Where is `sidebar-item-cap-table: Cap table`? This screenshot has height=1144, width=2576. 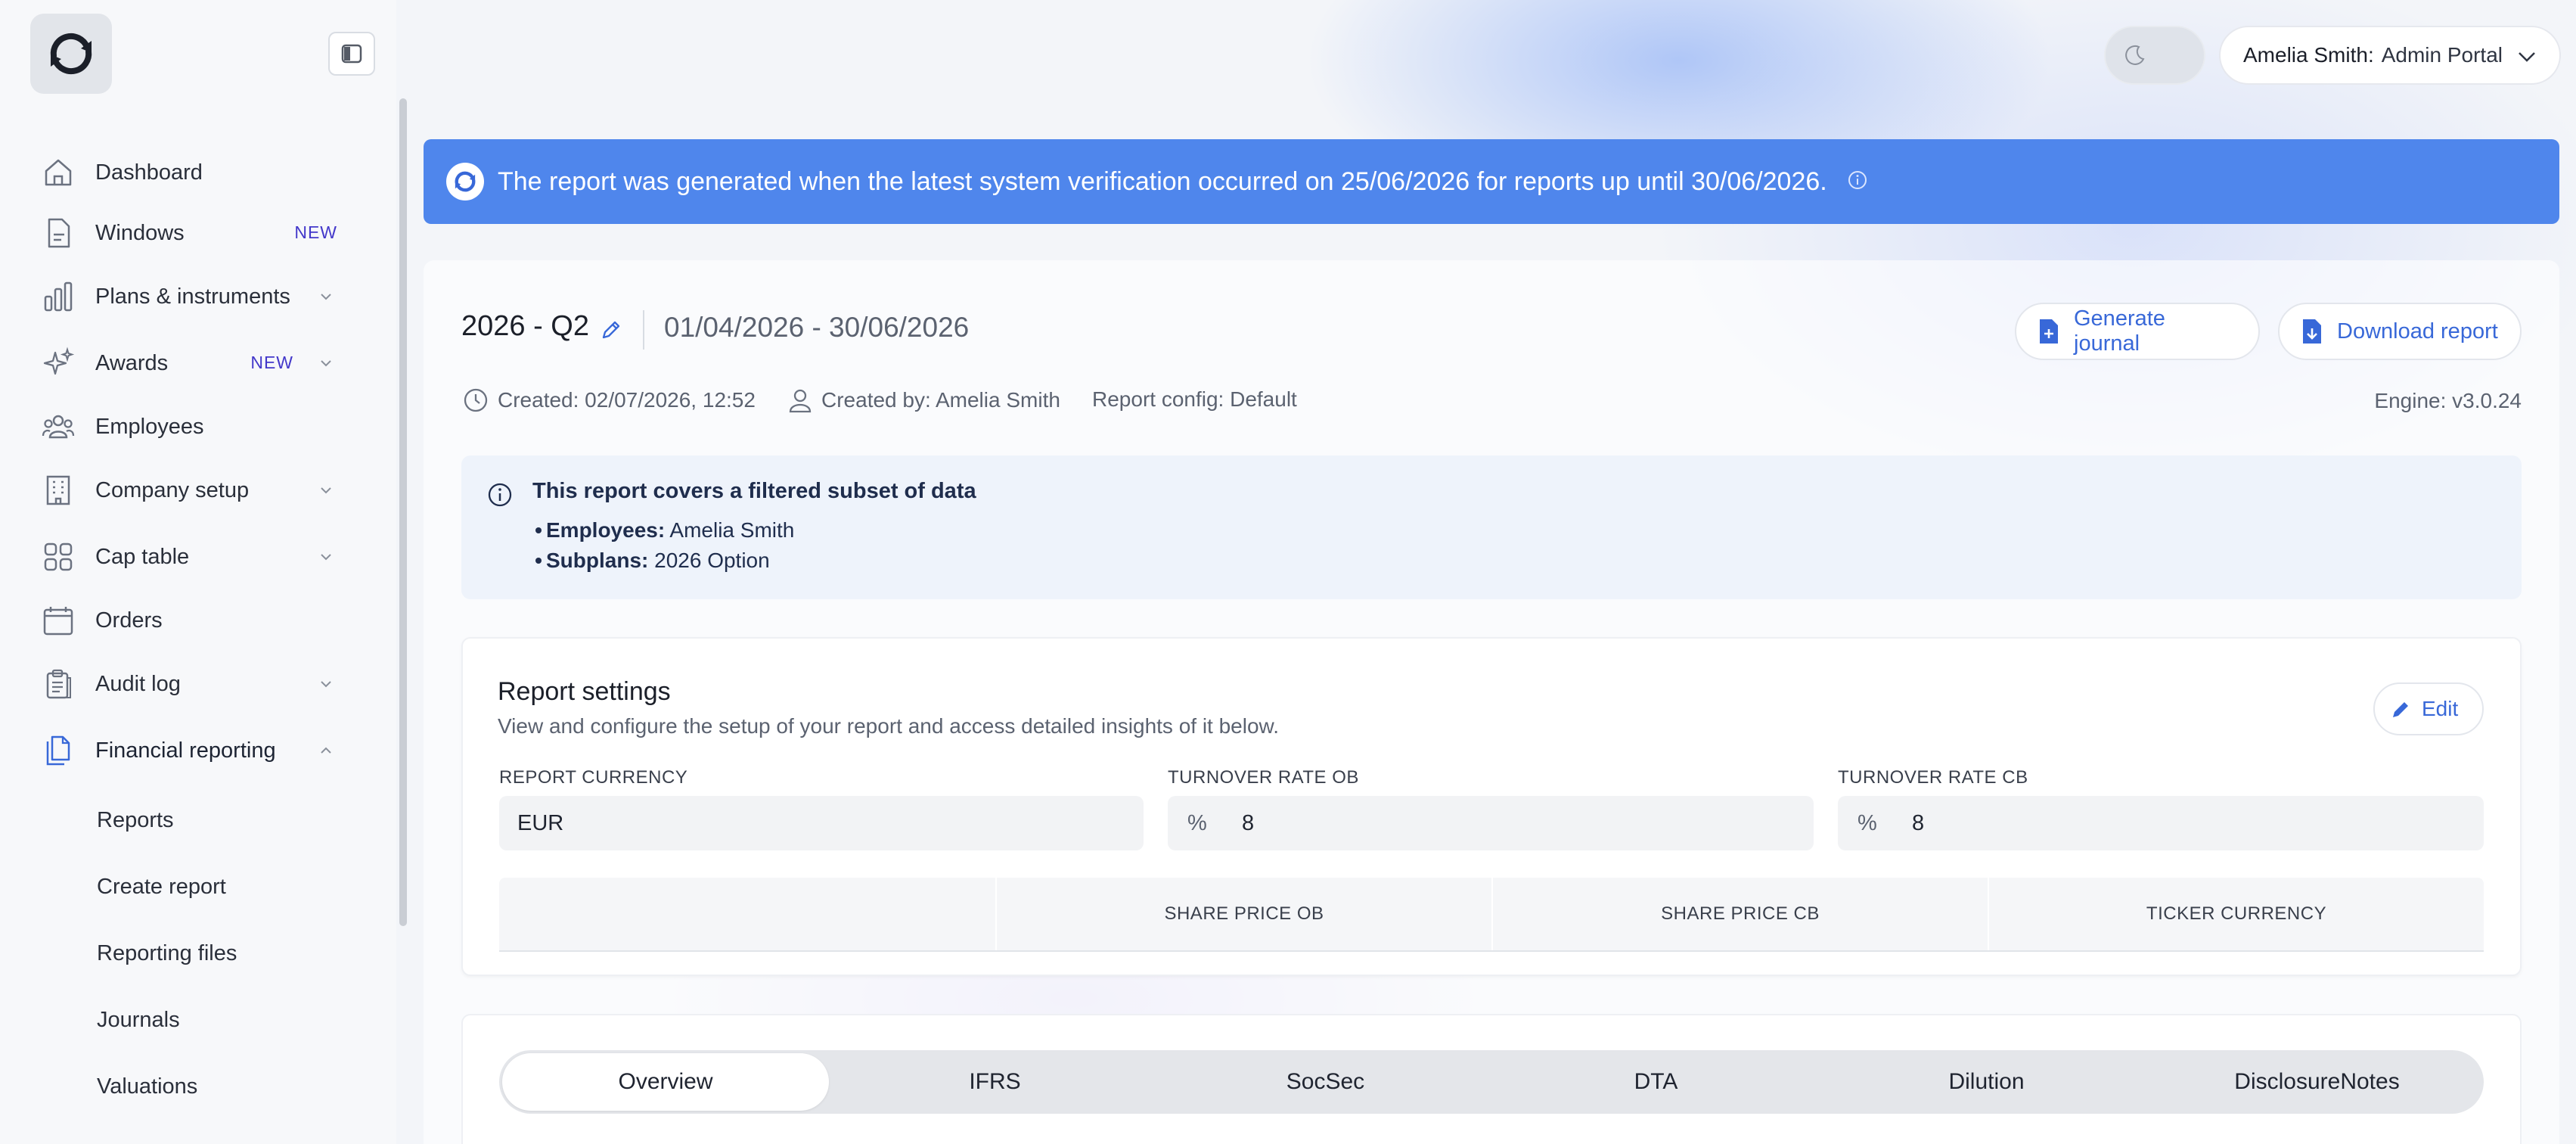 sidebar-item-cap-table: Cap table is located at coordinates (198, 556).